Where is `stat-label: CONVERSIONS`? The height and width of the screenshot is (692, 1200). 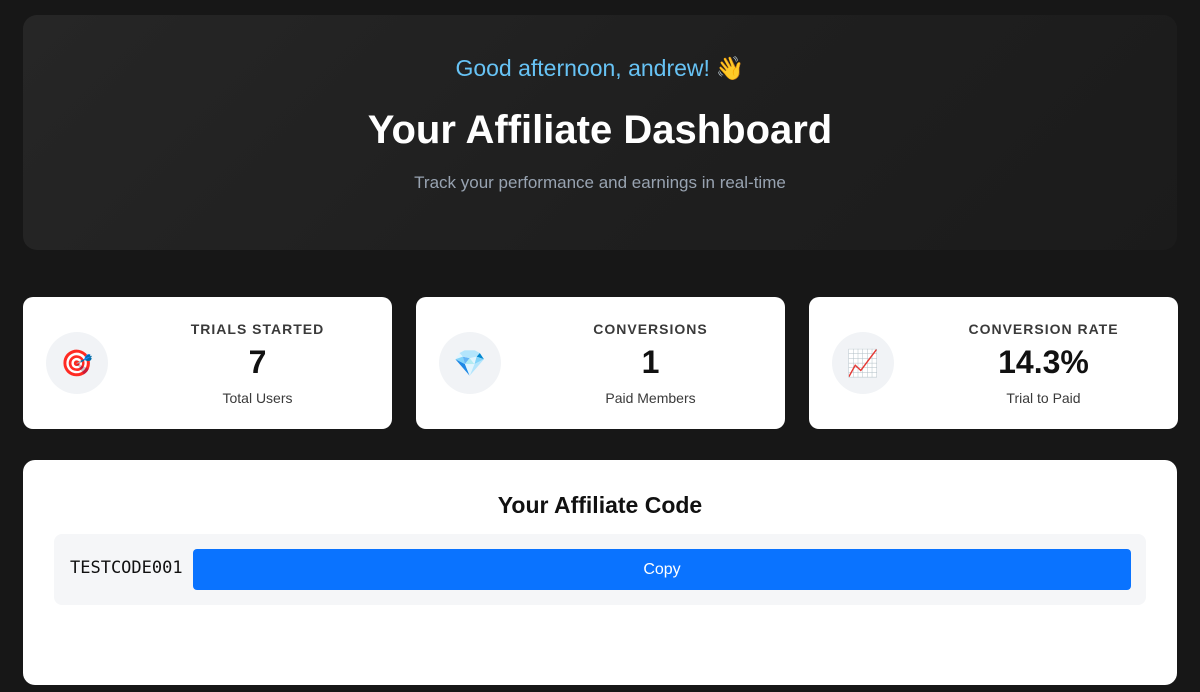
stat-label: CONVERSIONS is located at coordinates (650, 329).